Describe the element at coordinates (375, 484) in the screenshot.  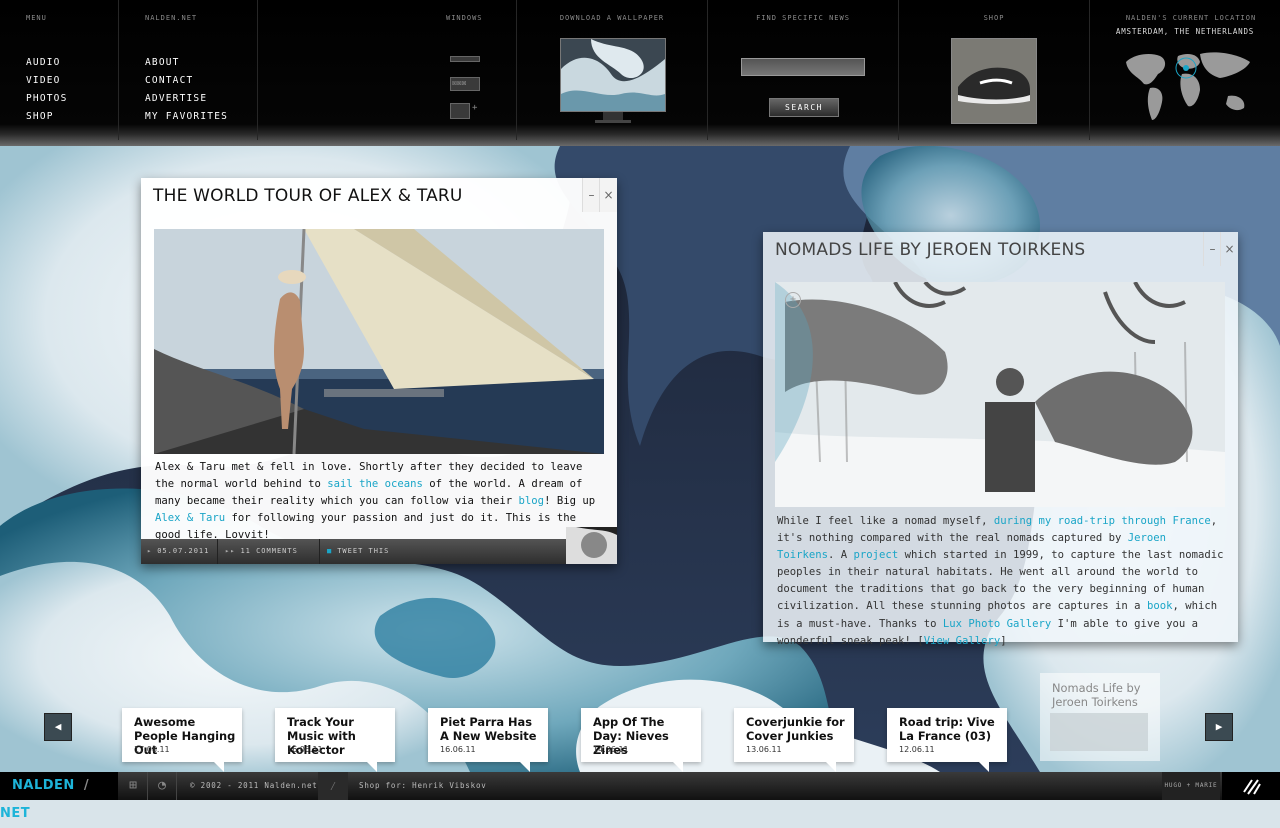
I see `sail-the-oceans-link: sail the oceans` at that location.